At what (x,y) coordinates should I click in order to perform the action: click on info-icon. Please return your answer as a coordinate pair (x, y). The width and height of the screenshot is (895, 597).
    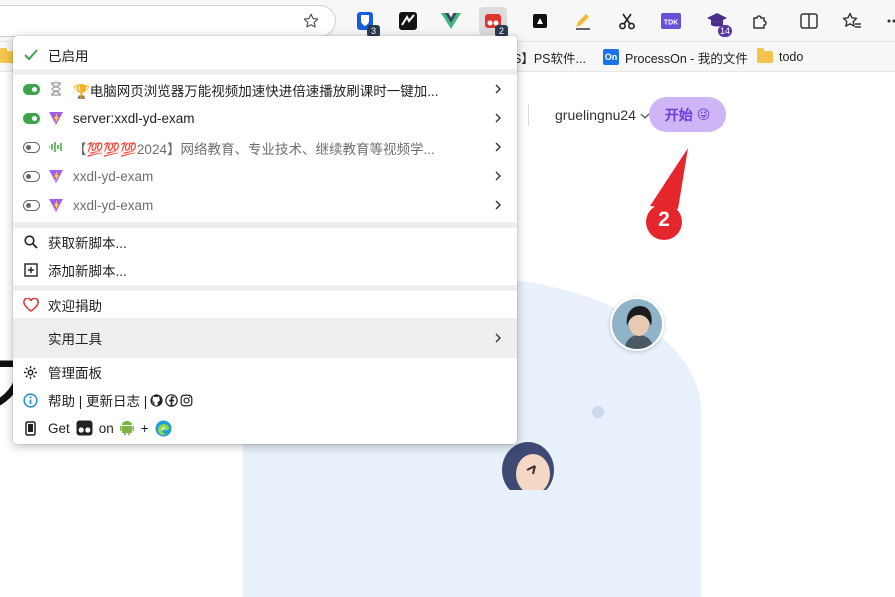
    Looking at the image, I should click on (30, 400).